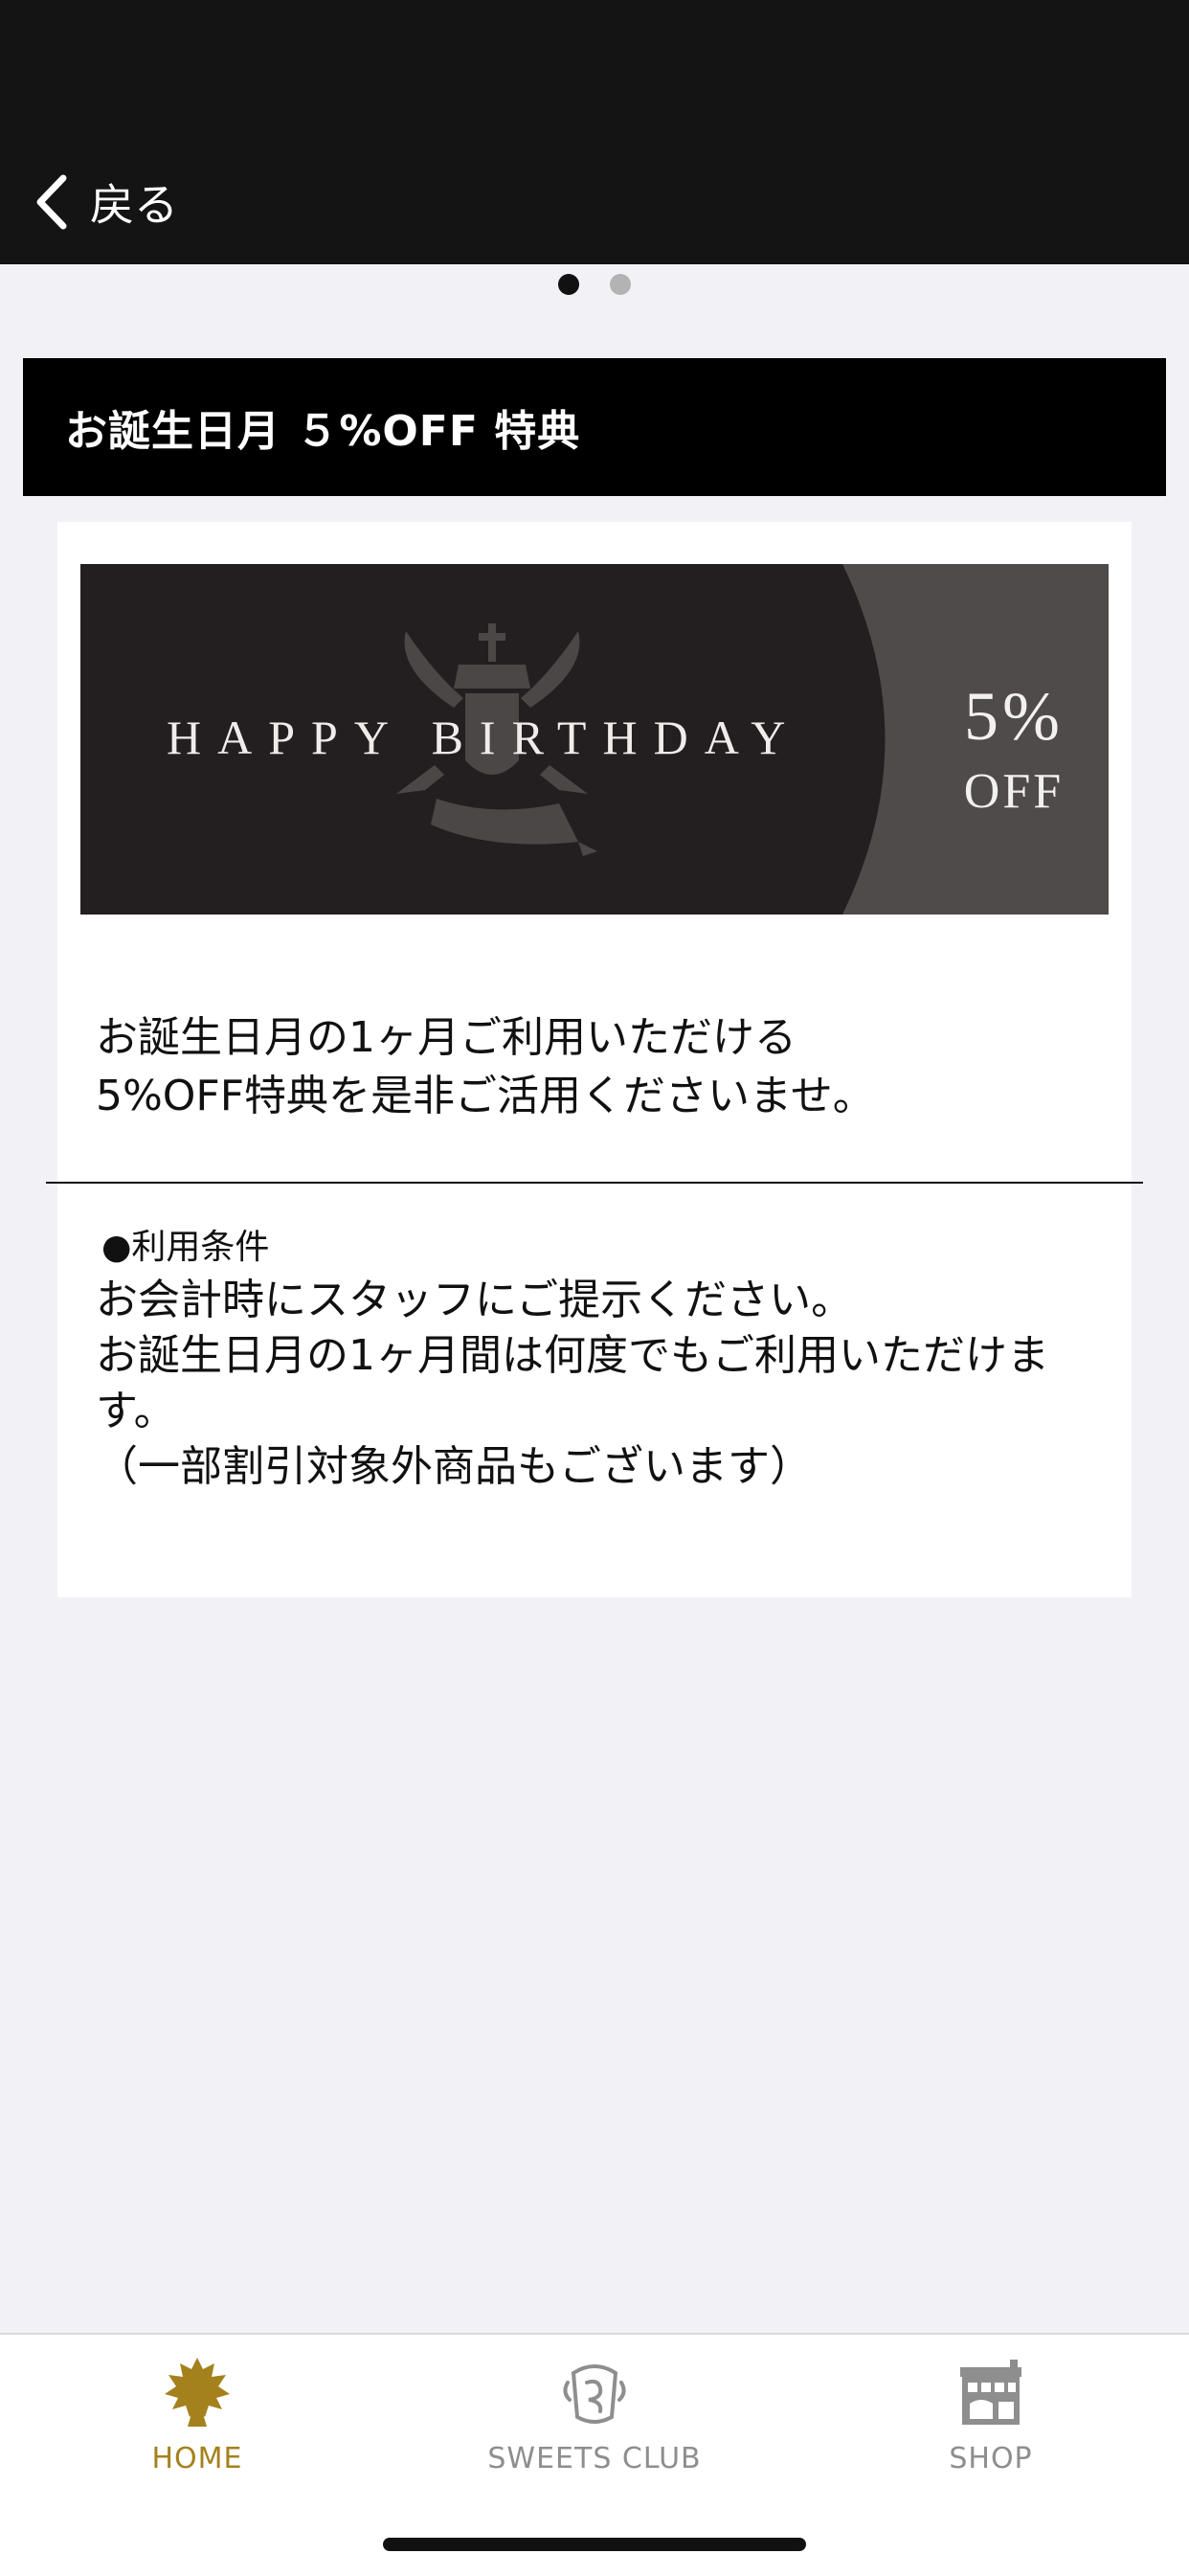 This screenshot has width=1189, height=2576. I want to click on coupon-description: お誕生日月の1ヶ月ご利用いただける 5%OFF特典を是非ご活用くださいませ。, so click(603, 1066).